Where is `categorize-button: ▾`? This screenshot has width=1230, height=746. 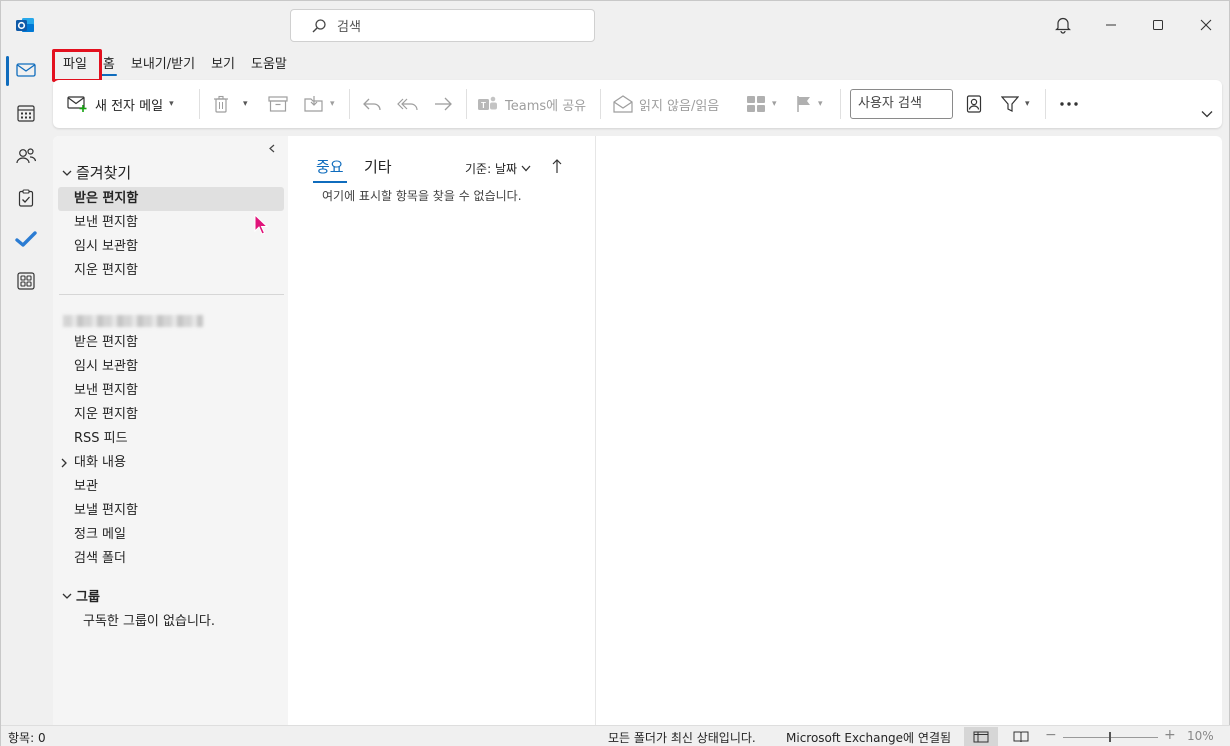 categorize-button: ▾ is located at coordinates (761, 104).